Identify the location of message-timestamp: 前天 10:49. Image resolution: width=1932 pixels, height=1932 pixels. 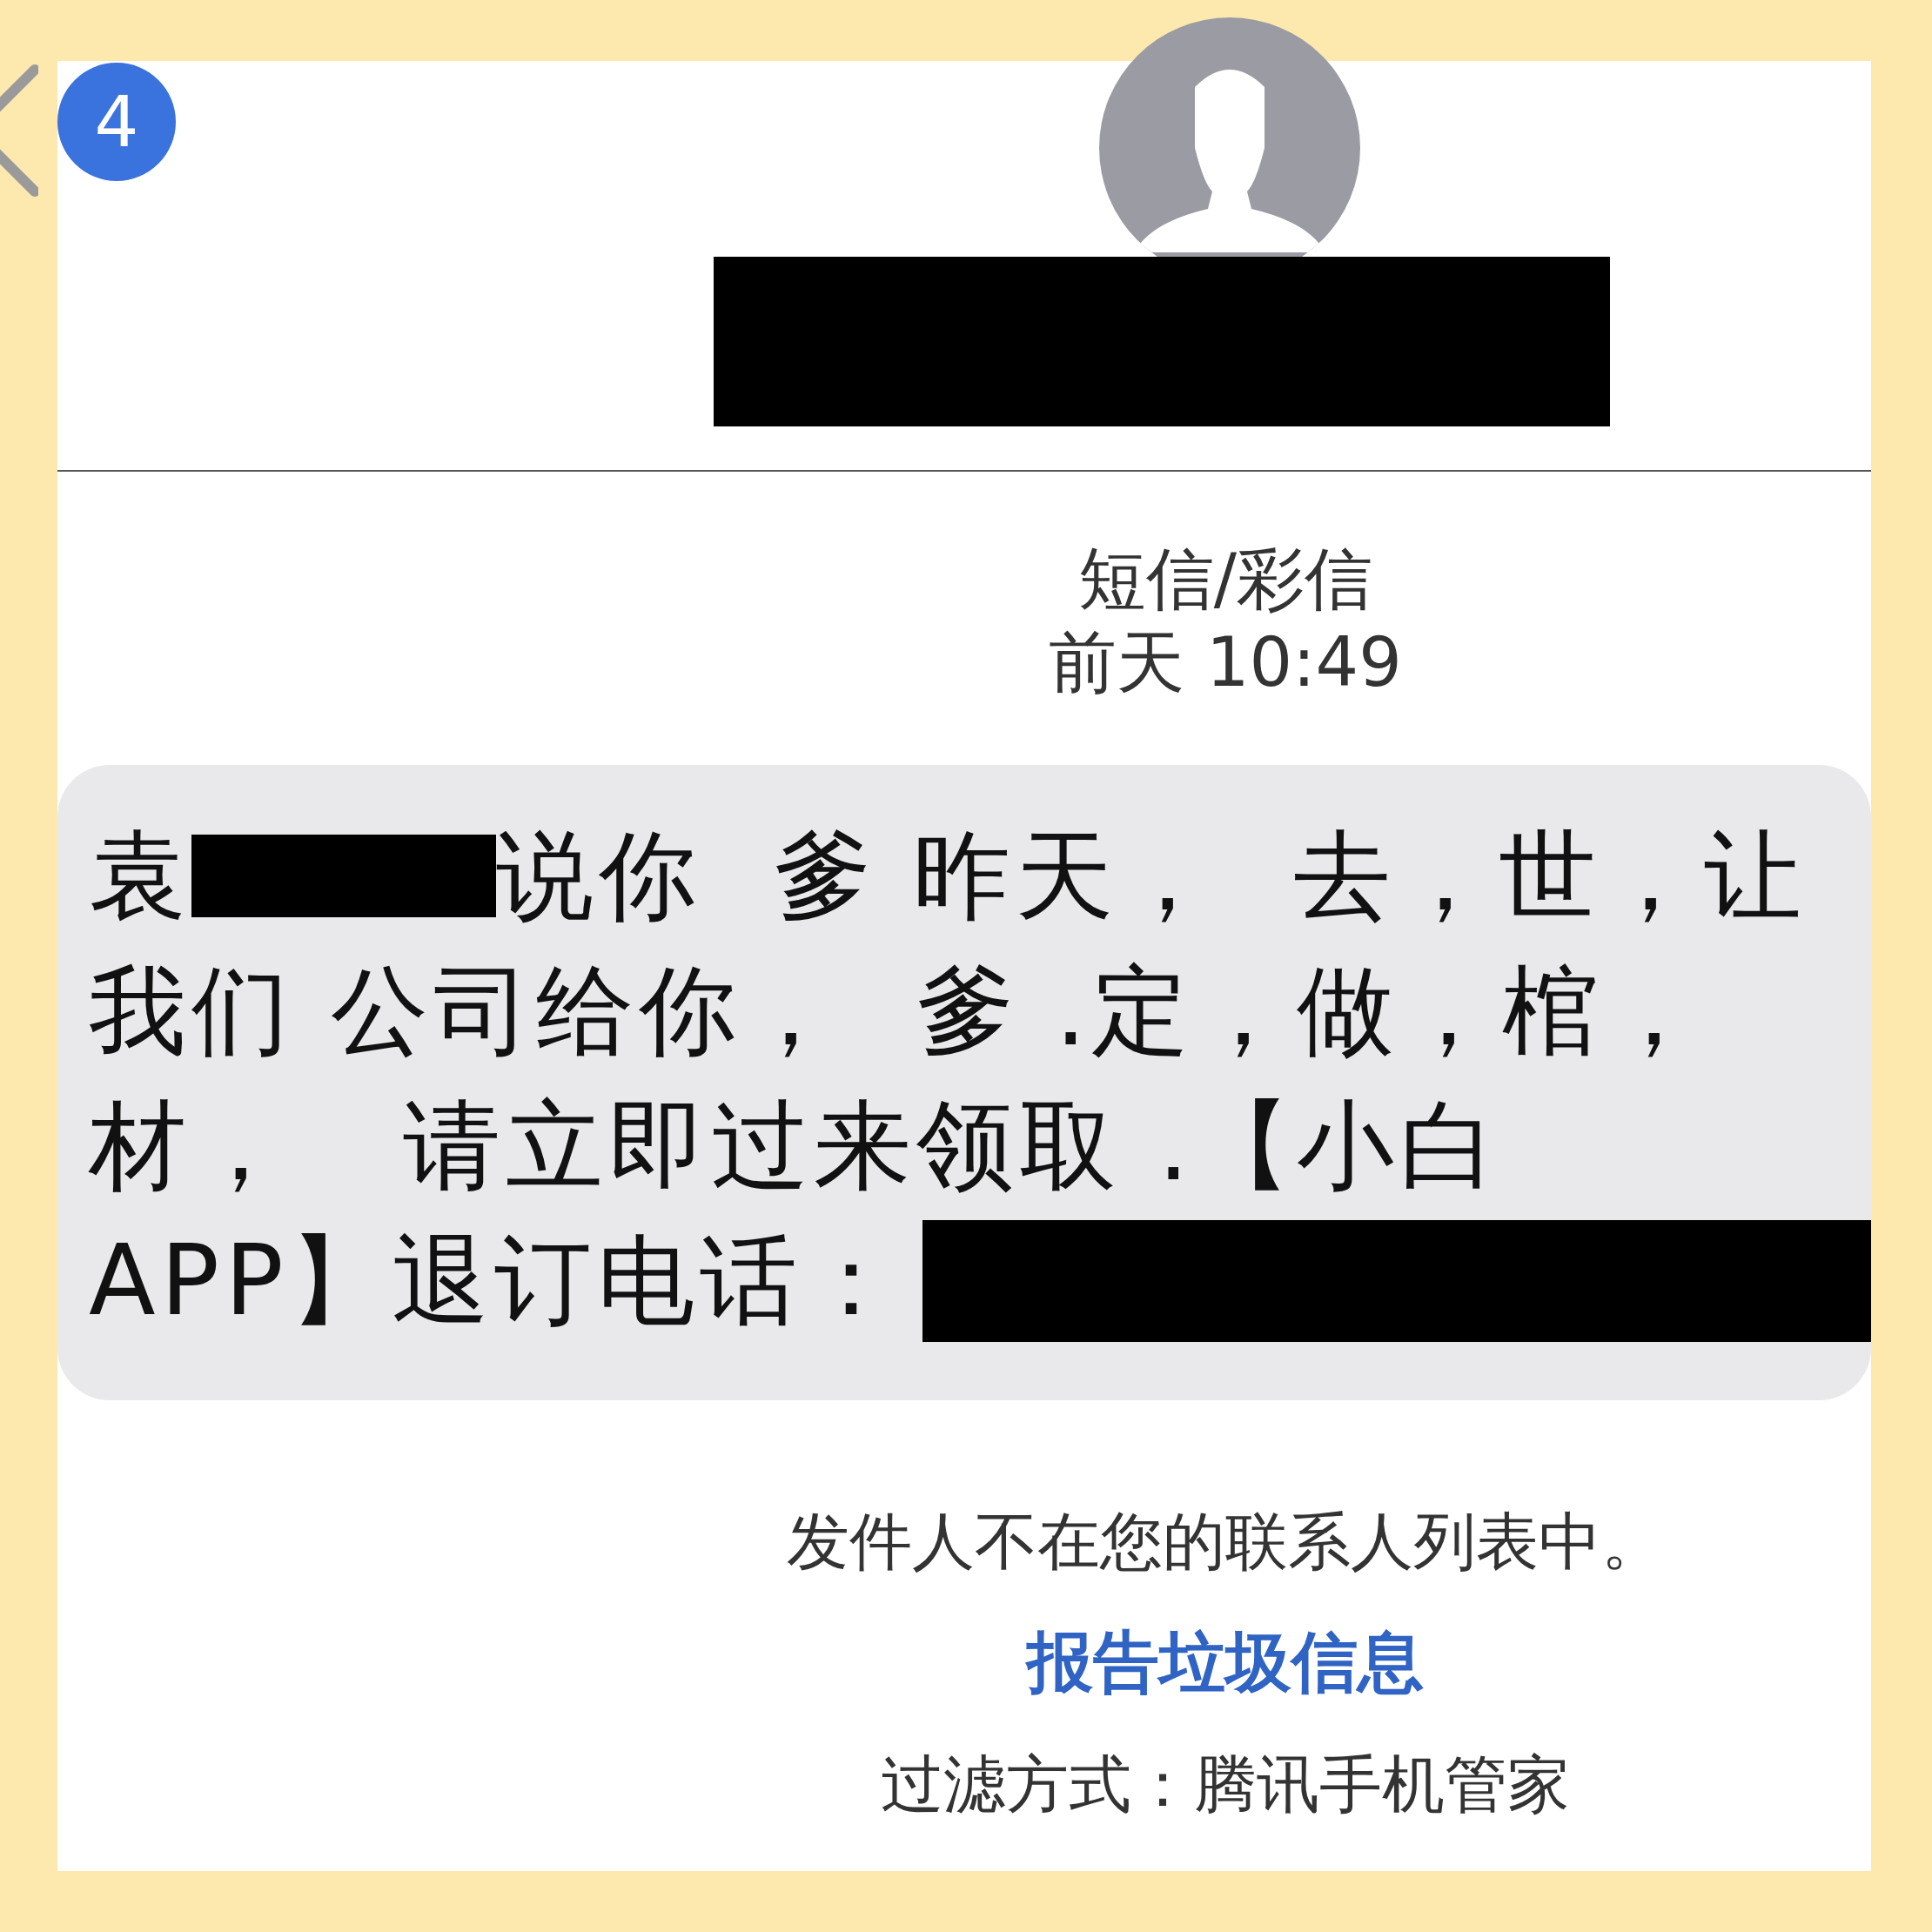
(1225, 662).